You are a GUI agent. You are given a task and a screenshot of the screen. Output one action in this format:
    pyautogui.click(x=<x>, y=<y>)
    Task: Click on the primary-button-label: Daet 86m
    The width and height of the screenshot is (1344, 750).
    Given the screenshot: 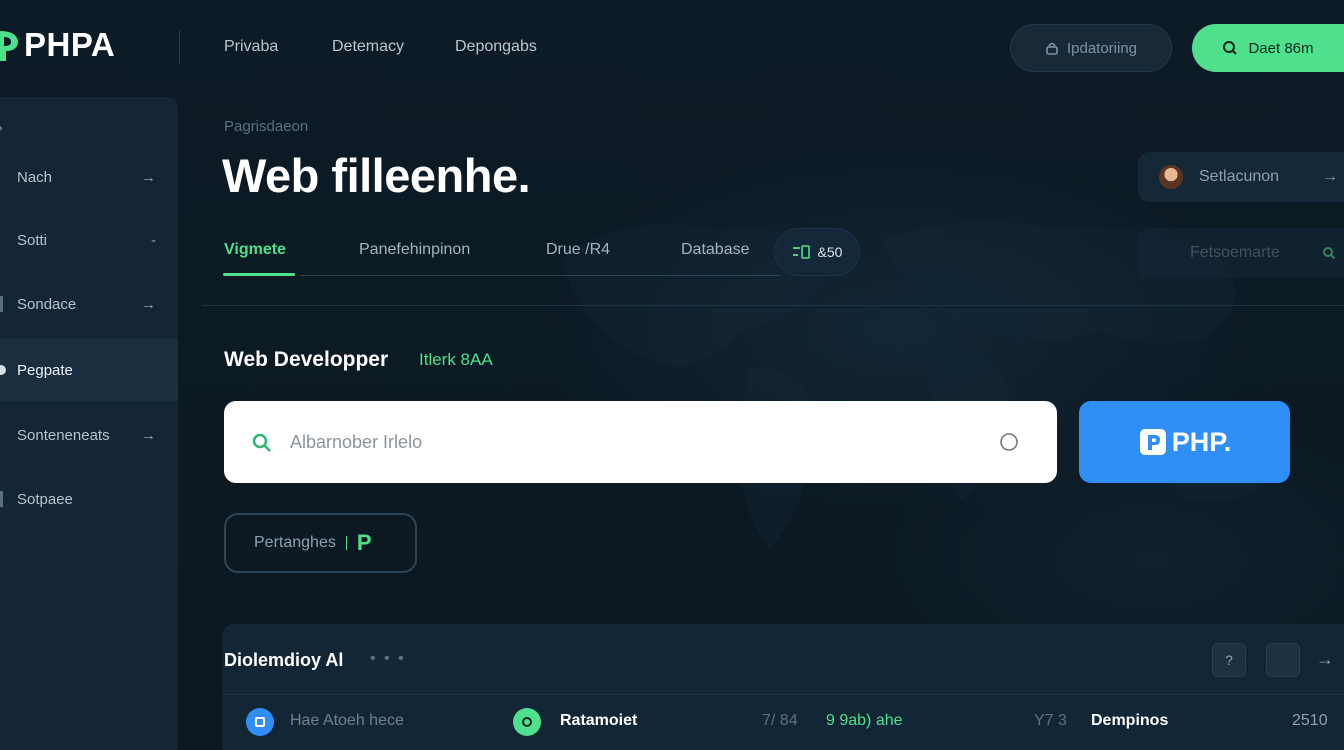 What is the action you would take?
    pyautogui.click(x=1281, y=48)
    